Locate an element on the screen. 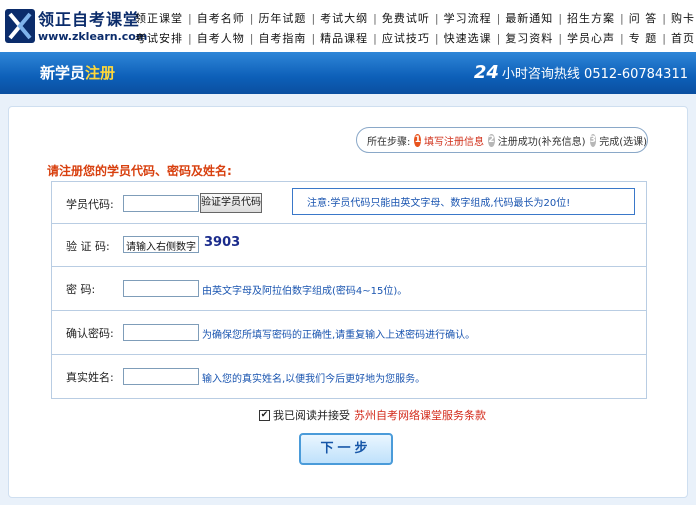  hotline-text: 小时咨询热线 0512-60784311 is located at coordinates (594, 74).